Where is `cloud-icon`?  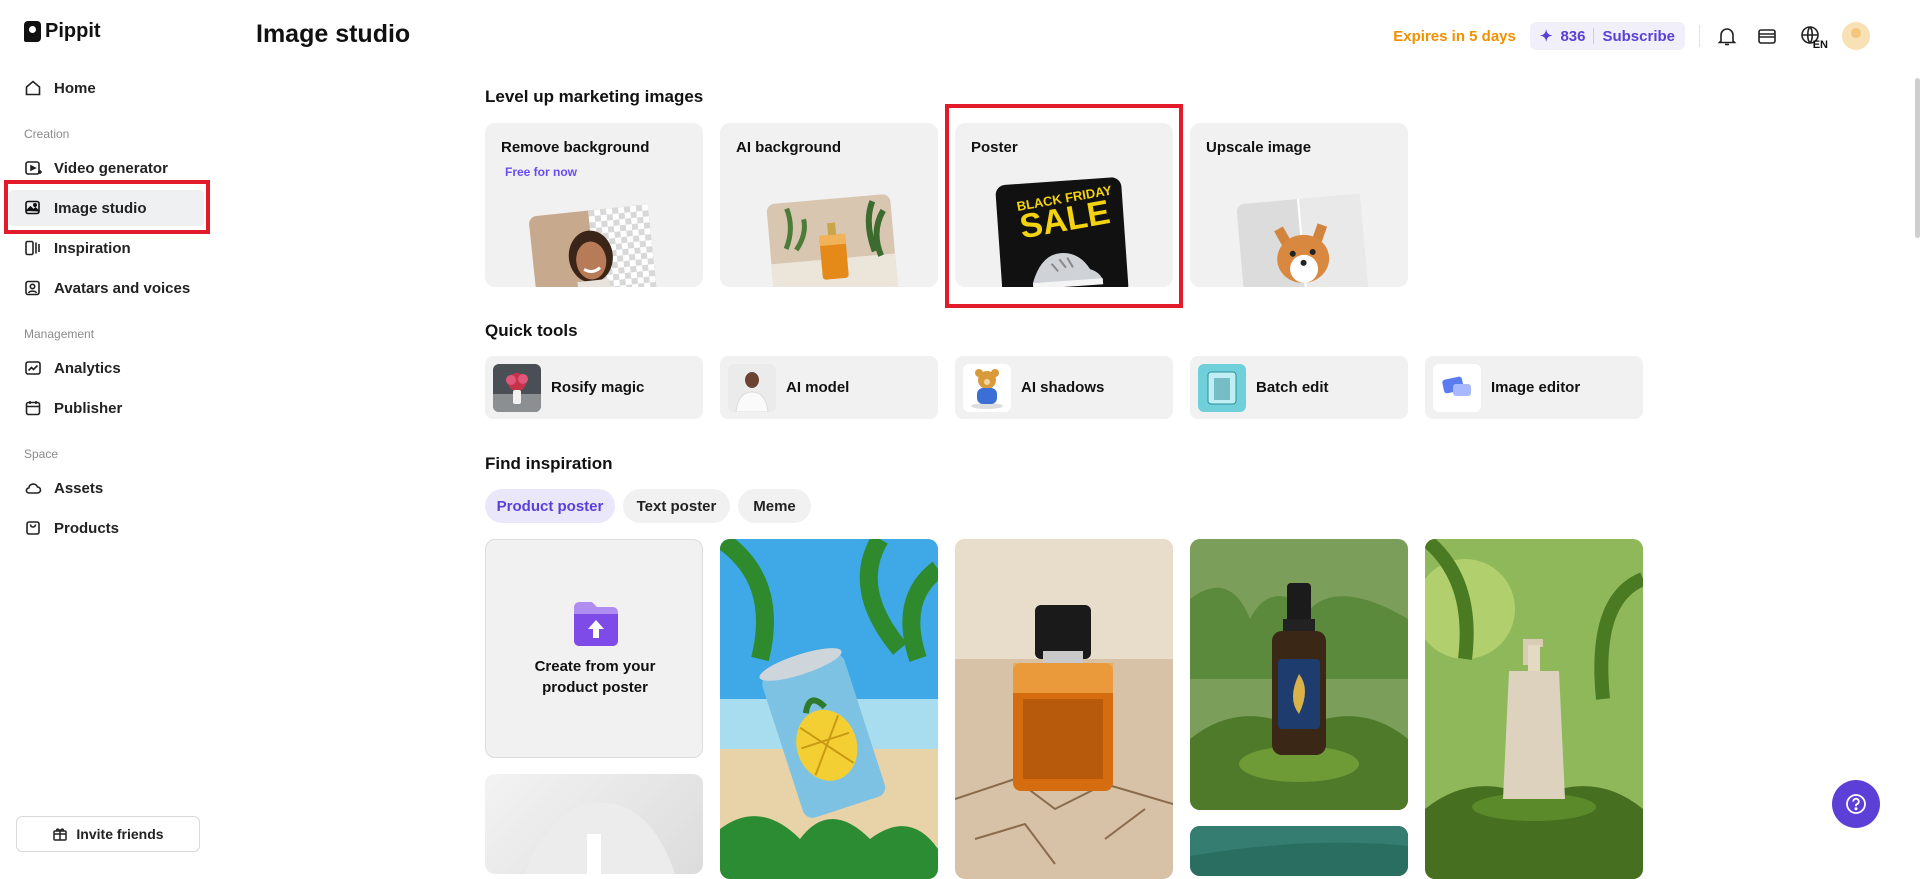
cloud-icon is located at coordinates (33, 488).